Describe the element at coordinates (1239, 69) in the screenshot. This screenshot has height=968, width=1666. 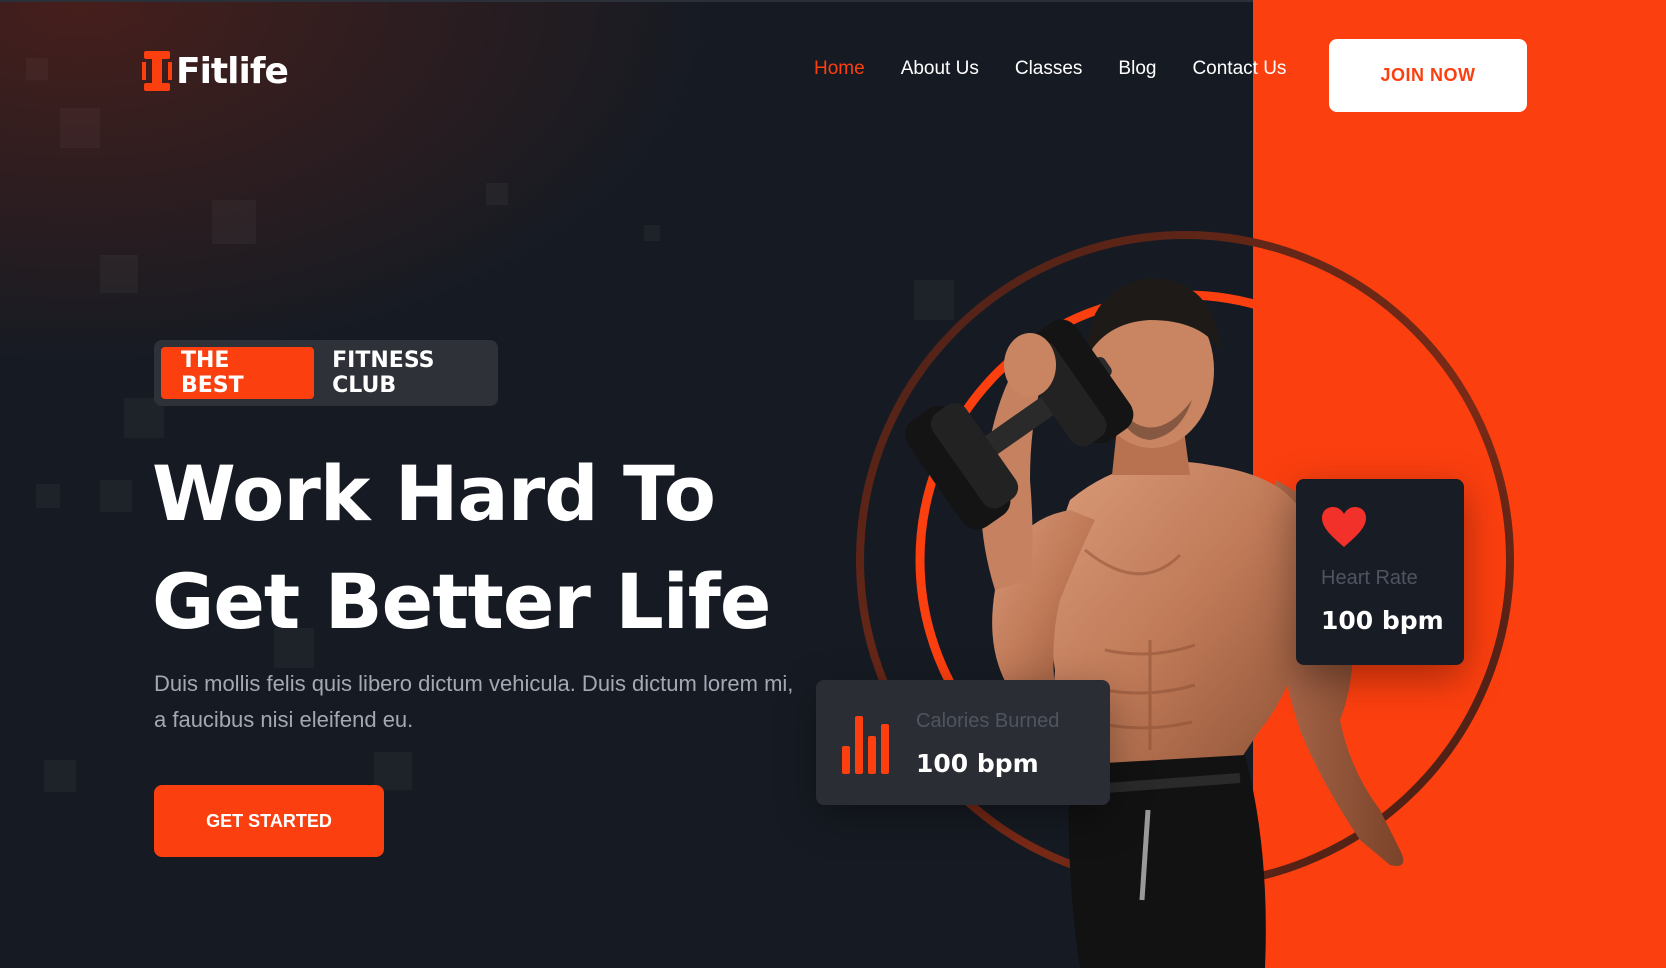
I see `nav-contact-us: Contact Us` at that location.